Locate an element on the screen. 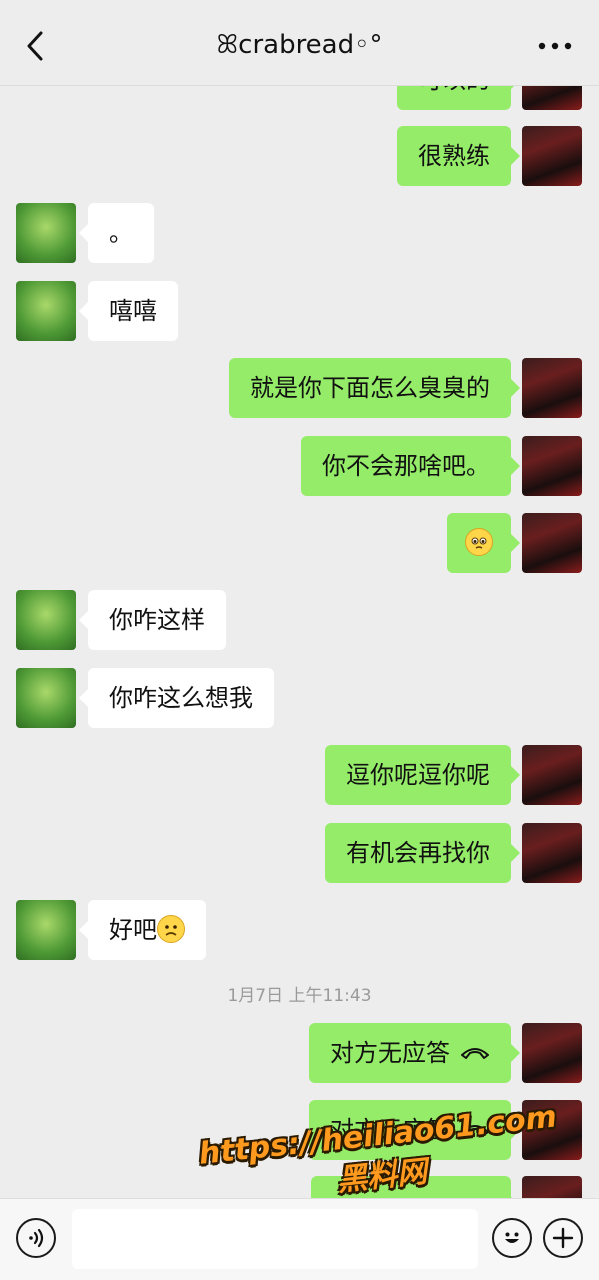 Image resolution: width=599 pixels, height=1280 pixels. message-bubble-sent: 可以的 is located at coordinates (458, 98).